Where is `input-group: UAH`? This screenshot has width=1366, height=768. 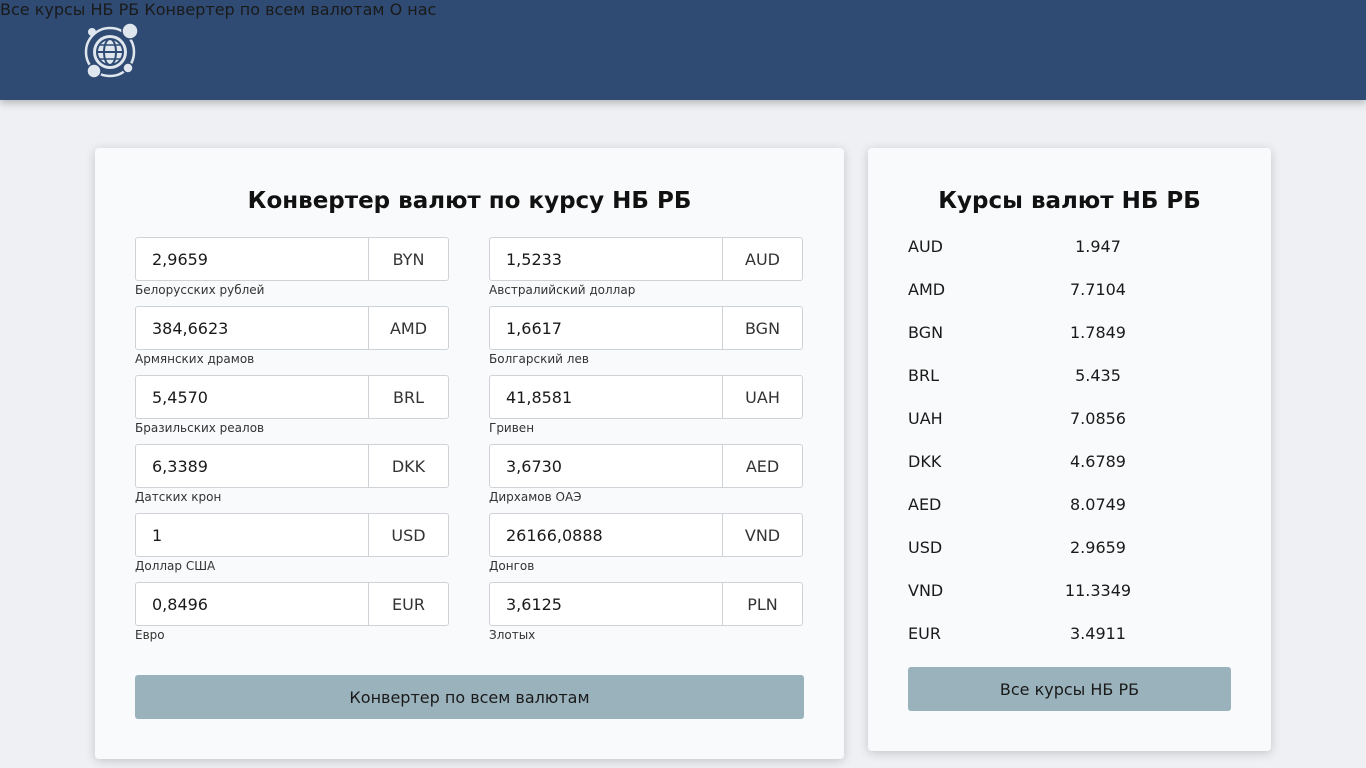 input-group: UAH is located at coordinates (646, 397).